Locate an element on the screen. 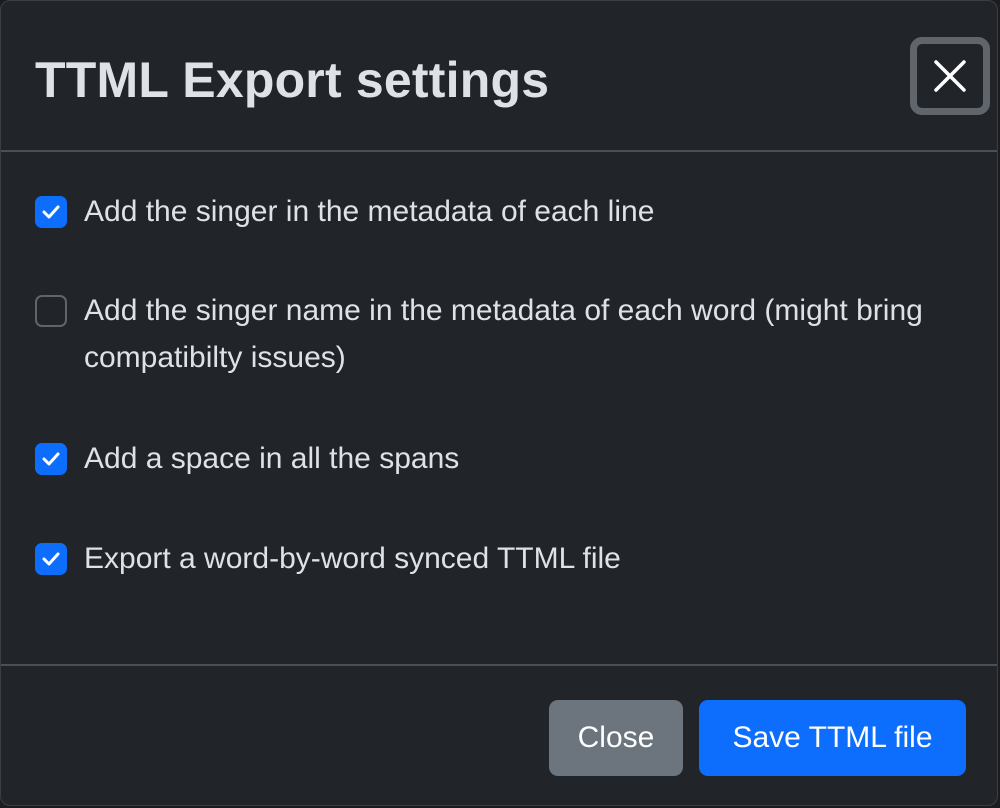 The height and width of the screenshot is (808, 1000). singer-per-word-checkbox is located at coordinates (51, 311).